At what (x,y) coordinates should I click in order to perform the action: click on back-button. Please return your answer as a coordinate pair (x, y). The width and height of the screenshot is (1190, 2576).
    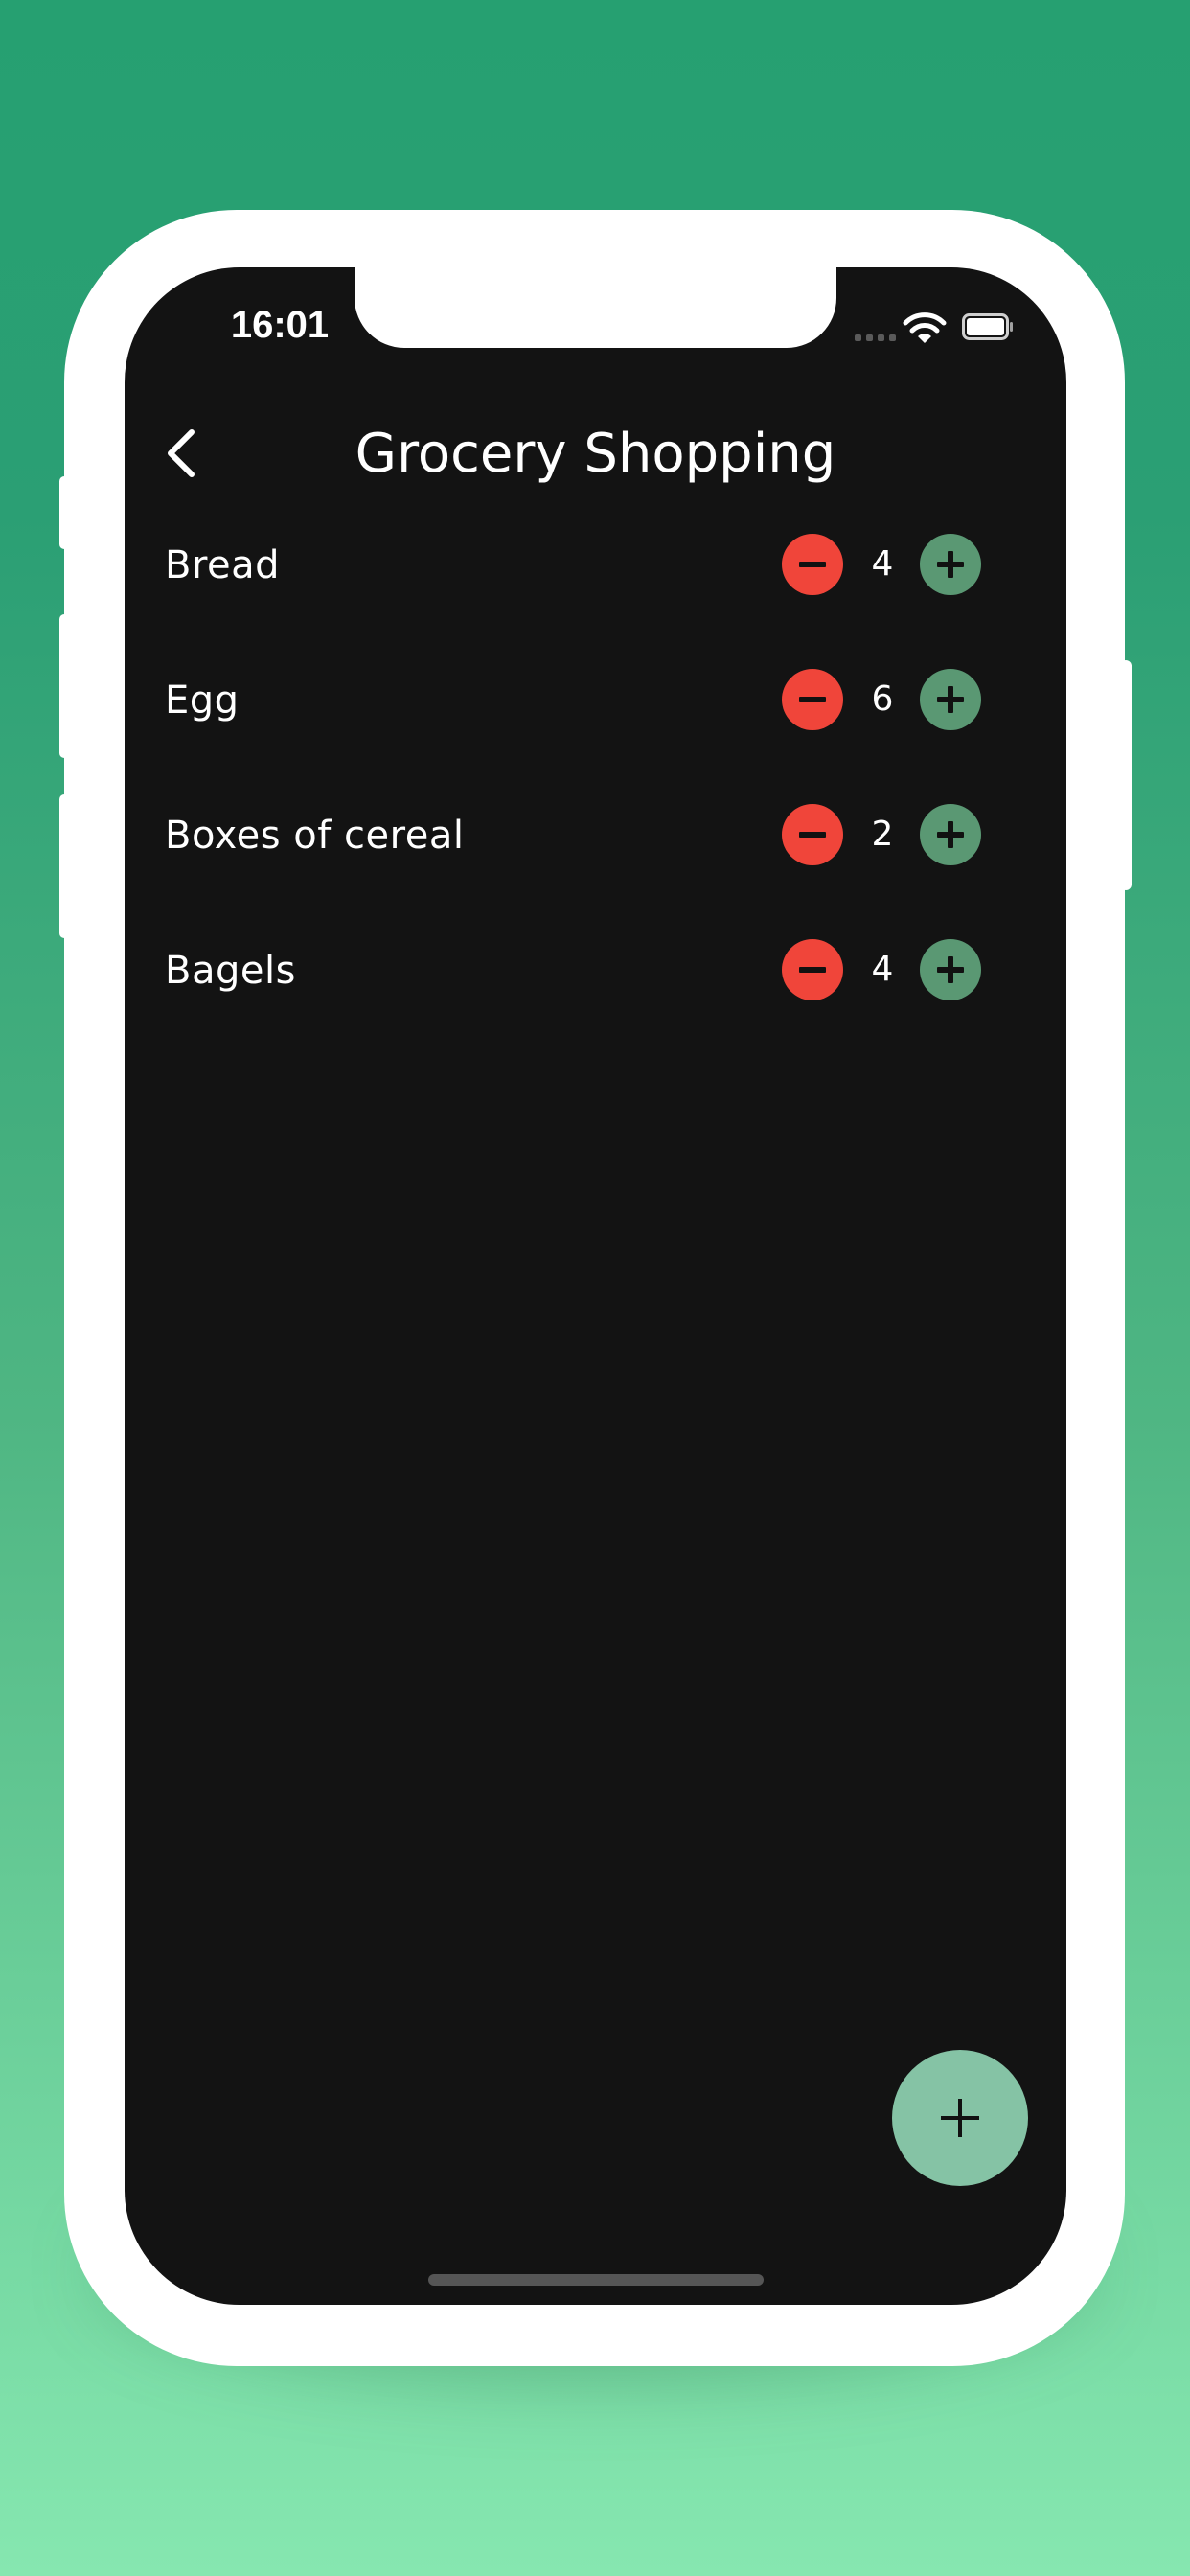
    Looking at the image, I should click on (182, 453).